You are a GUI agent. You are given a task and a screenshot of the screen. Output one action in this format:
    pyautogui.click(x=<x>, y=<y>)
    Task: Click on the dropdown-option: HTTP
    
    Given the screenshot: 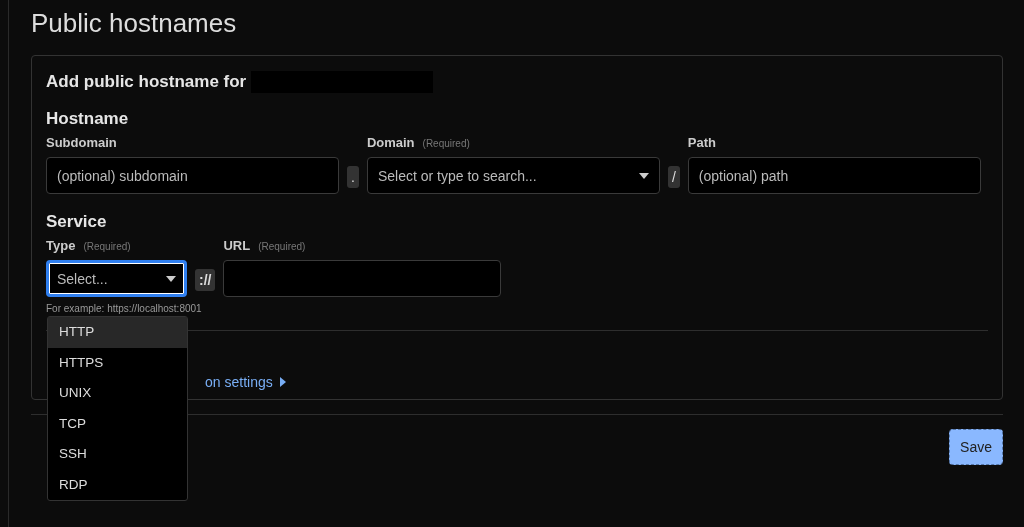 What is the action you would take?
    pyautogui.click(x=117, y=332)
    